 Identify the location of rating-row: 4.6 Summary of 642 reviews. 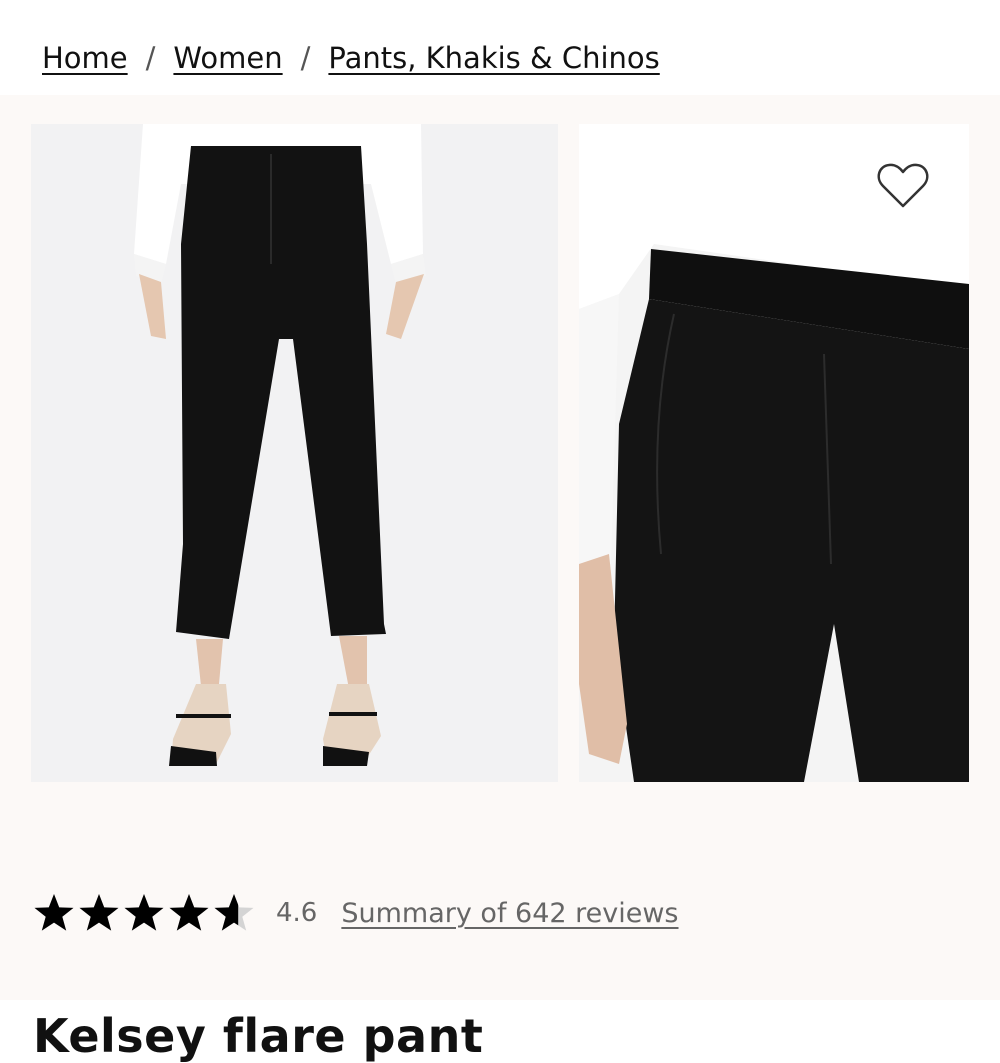
(356, 913).